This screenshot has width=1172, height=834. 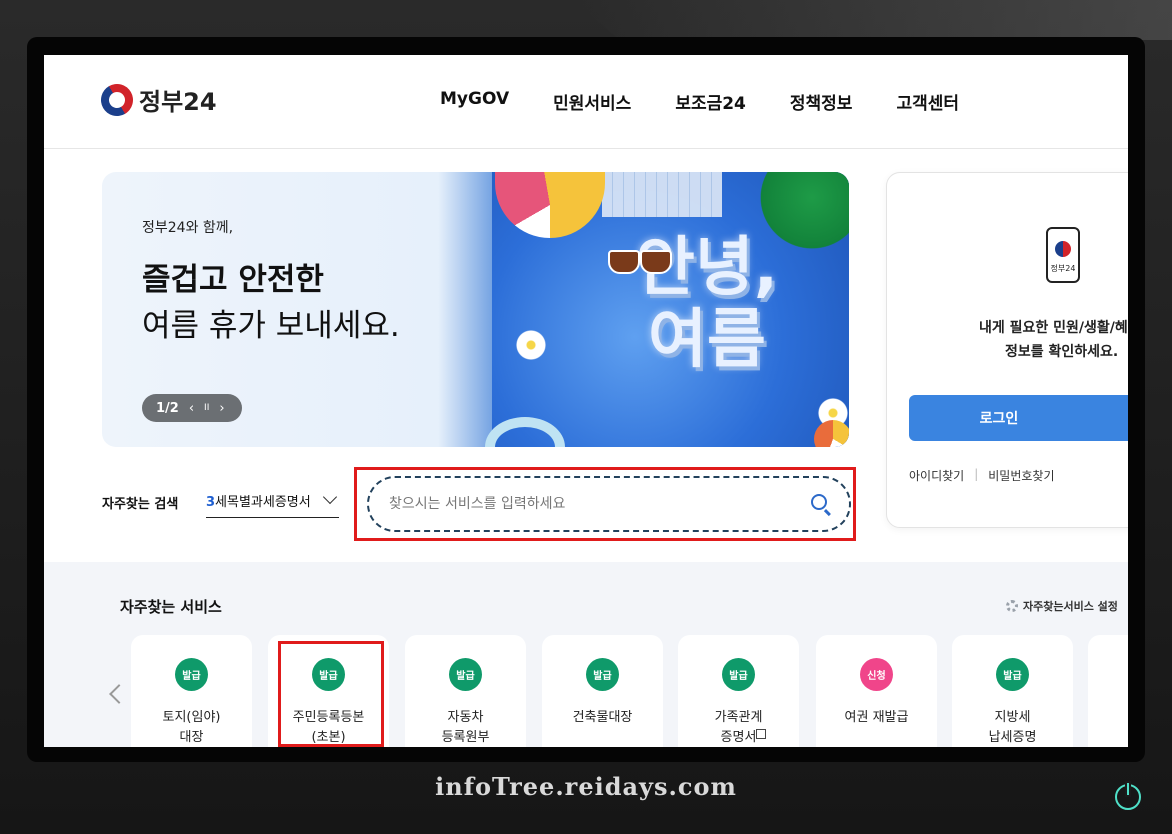 I want to click on pager-next-button: ›, so click(x=221, y=408).